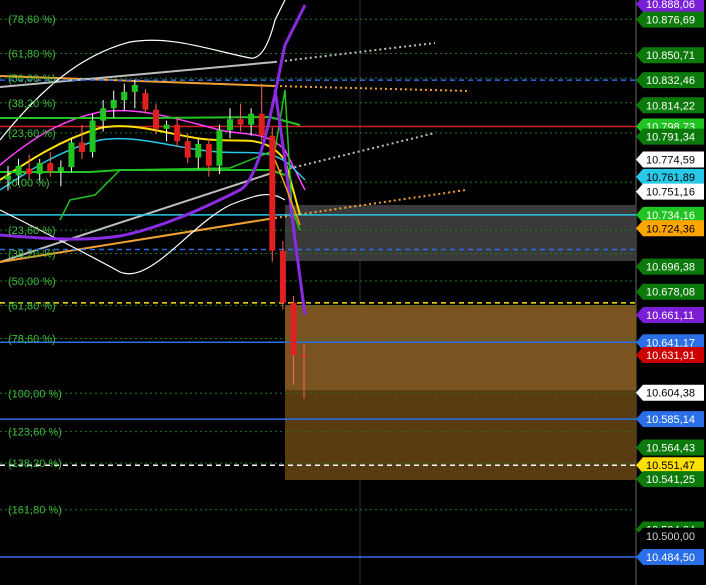 The width and height of the screenshot is (706, 585). I want to click on zone-lower, so click(460, 435).